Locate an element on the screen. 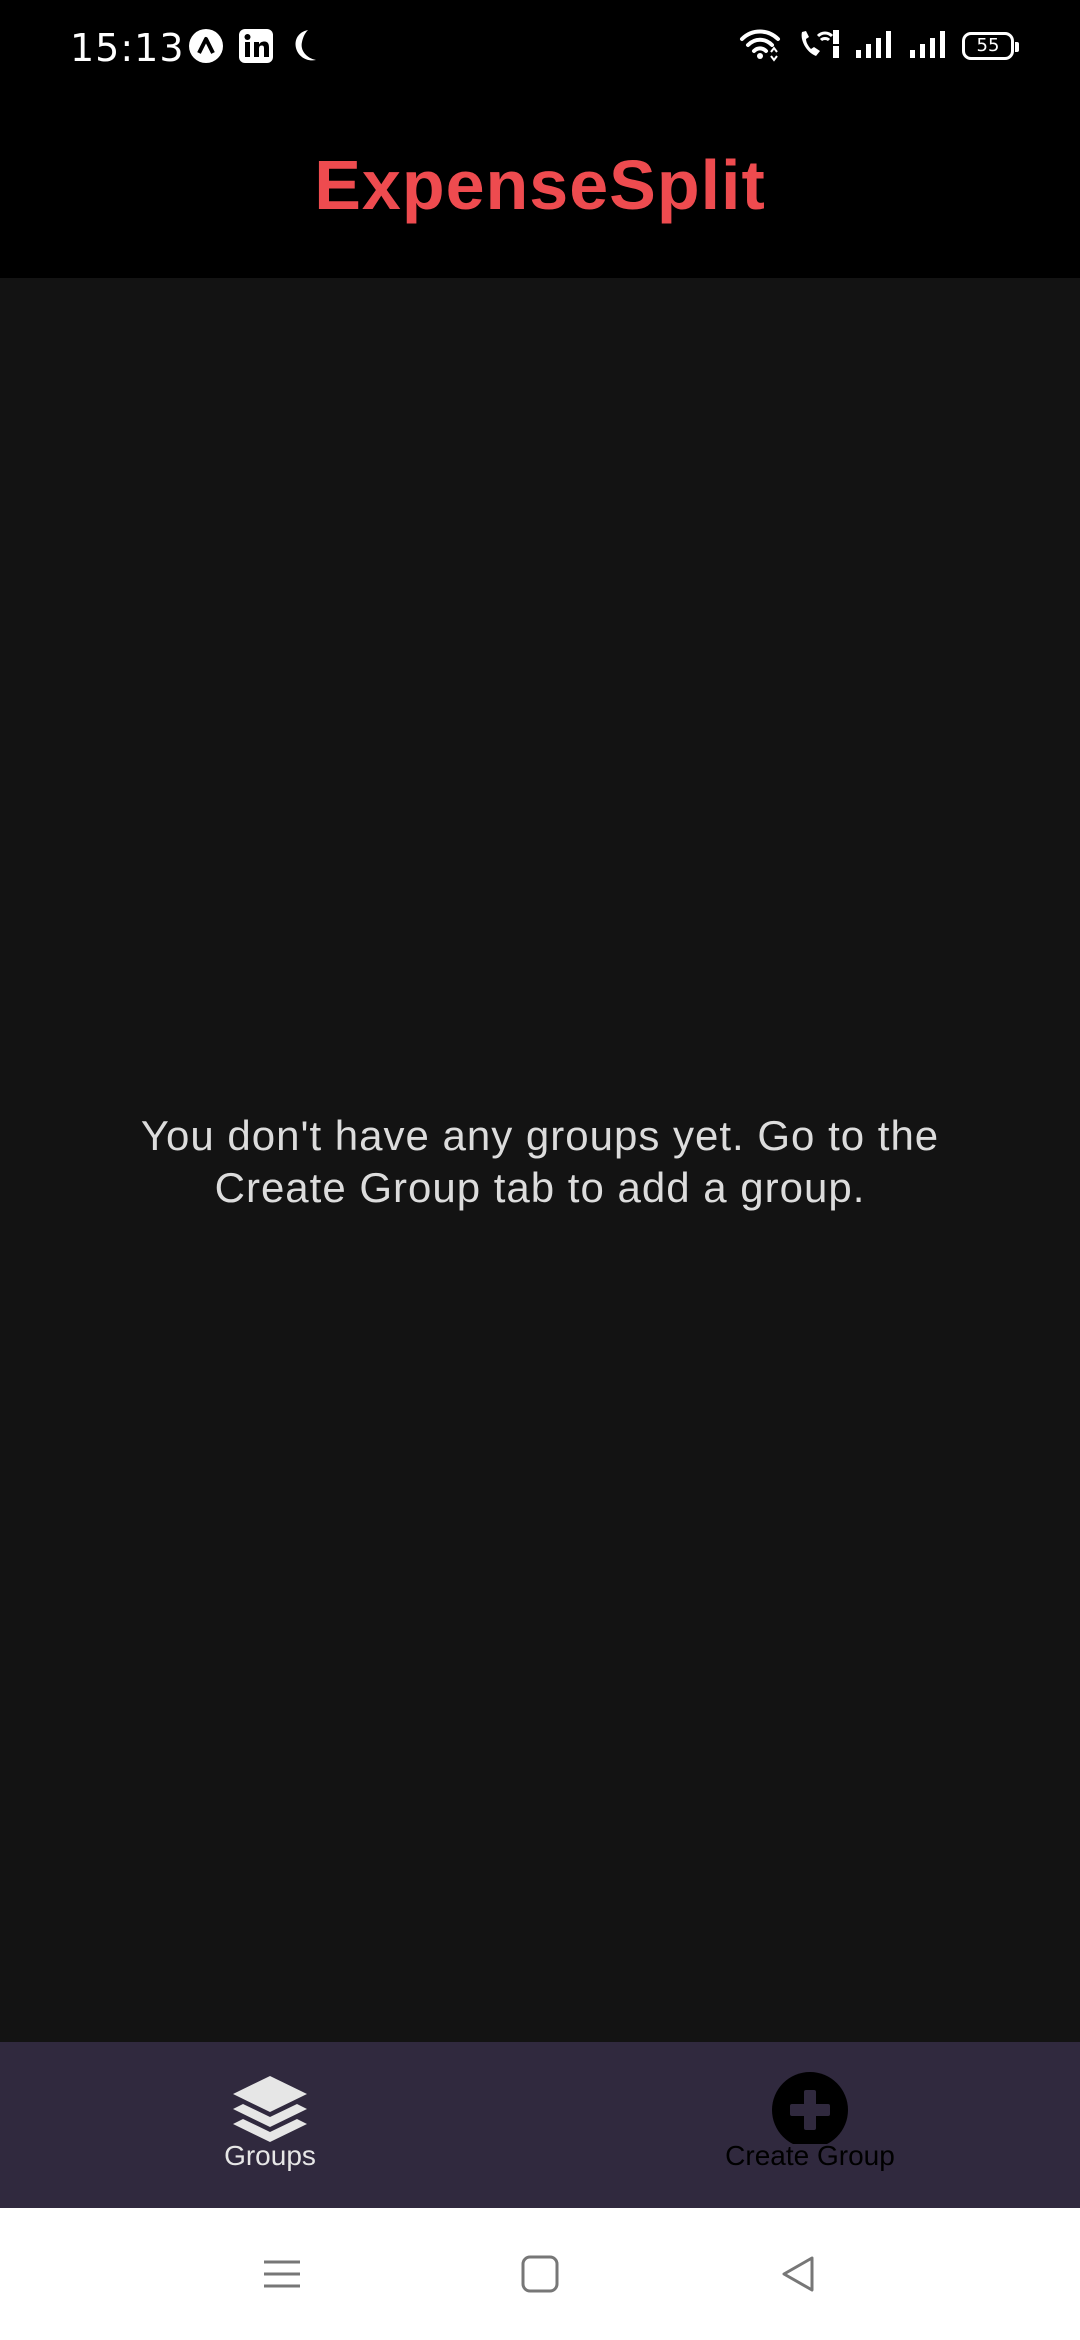  status-time: 15:13 is located at coordinates (127, 48).